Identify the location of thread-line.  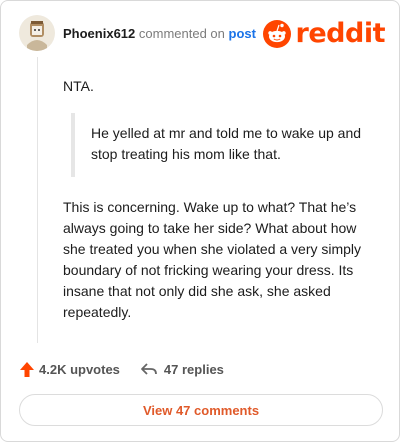
(37, 200).